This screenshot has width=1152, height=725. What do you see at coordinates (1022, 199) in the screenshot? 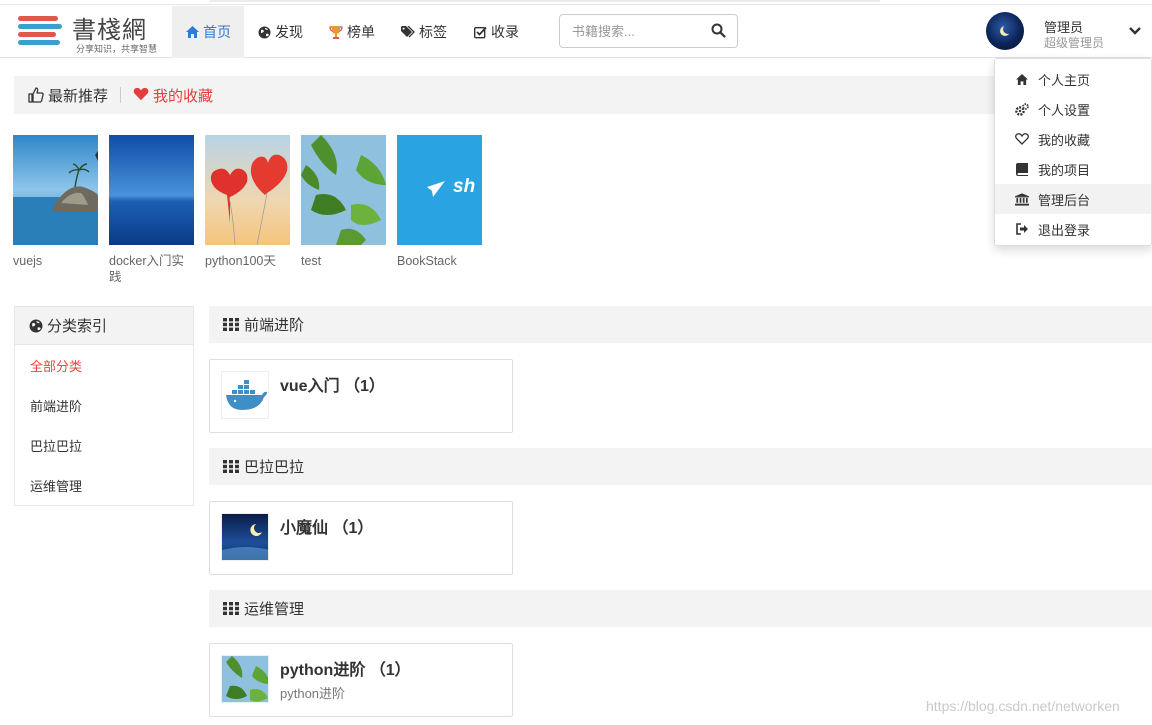
I see `bank-icon` at bounding box center [1022, 199].